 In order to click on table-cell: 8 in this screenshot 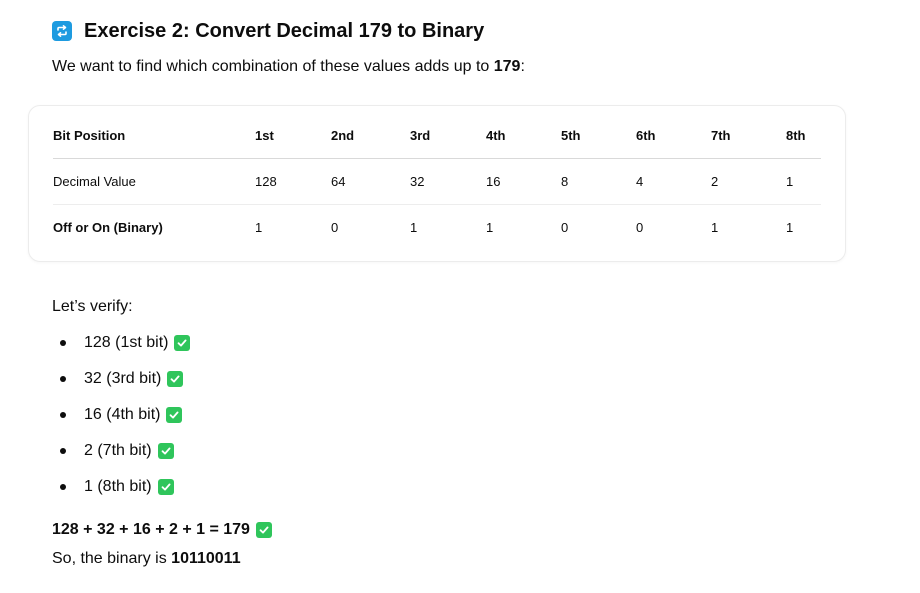, I will do `click(598, 181)`.